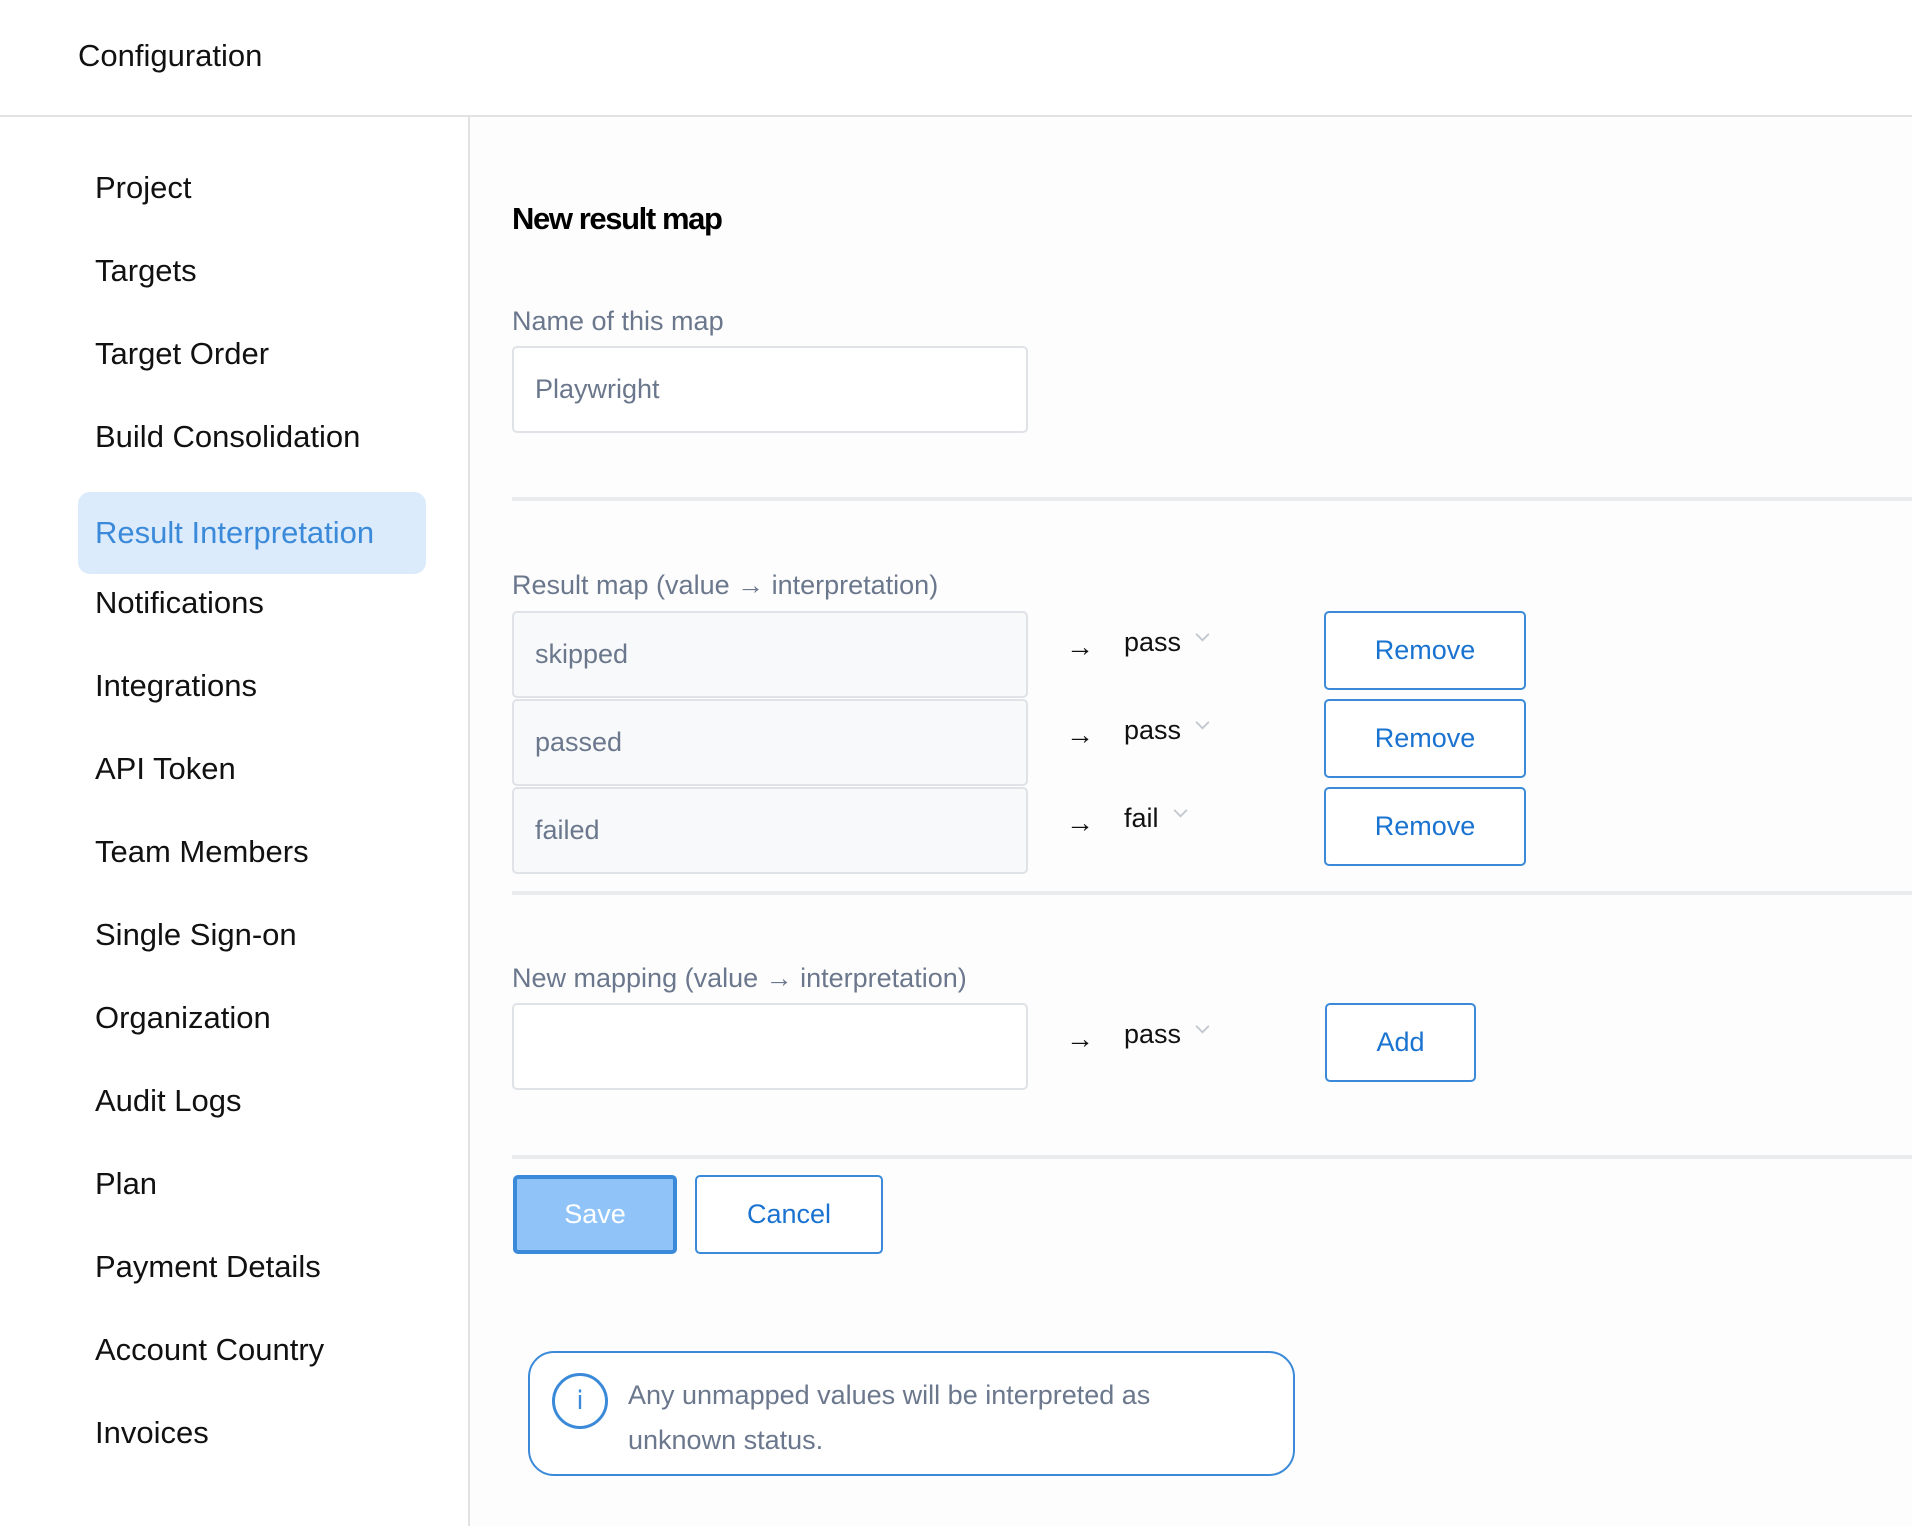  What do you see at coordinates (789, 1214) in the screenshot?
I see `cancel-button: Cancel` at bounding box center [789, 1214].